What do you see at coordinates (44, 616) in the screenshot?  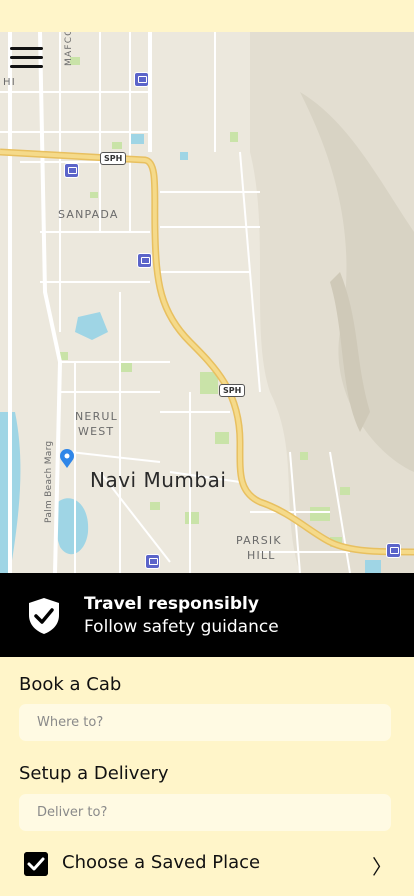 I see `shield-check-icon` at bounding box center [44, 616].